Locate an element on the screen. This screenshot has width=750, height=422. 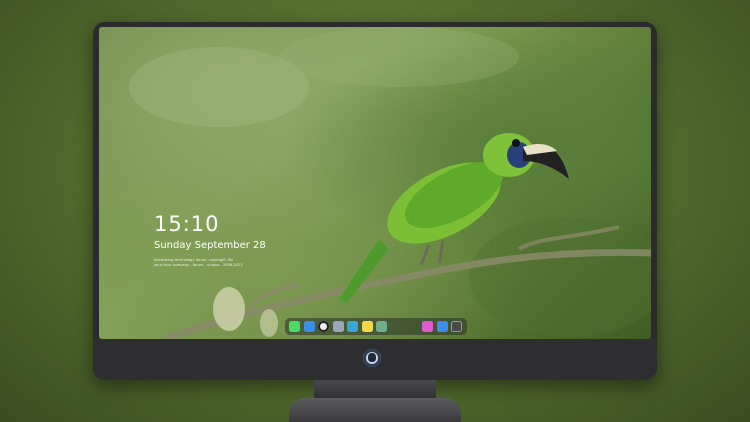
notes-icon is located at coordinates (367, 326).